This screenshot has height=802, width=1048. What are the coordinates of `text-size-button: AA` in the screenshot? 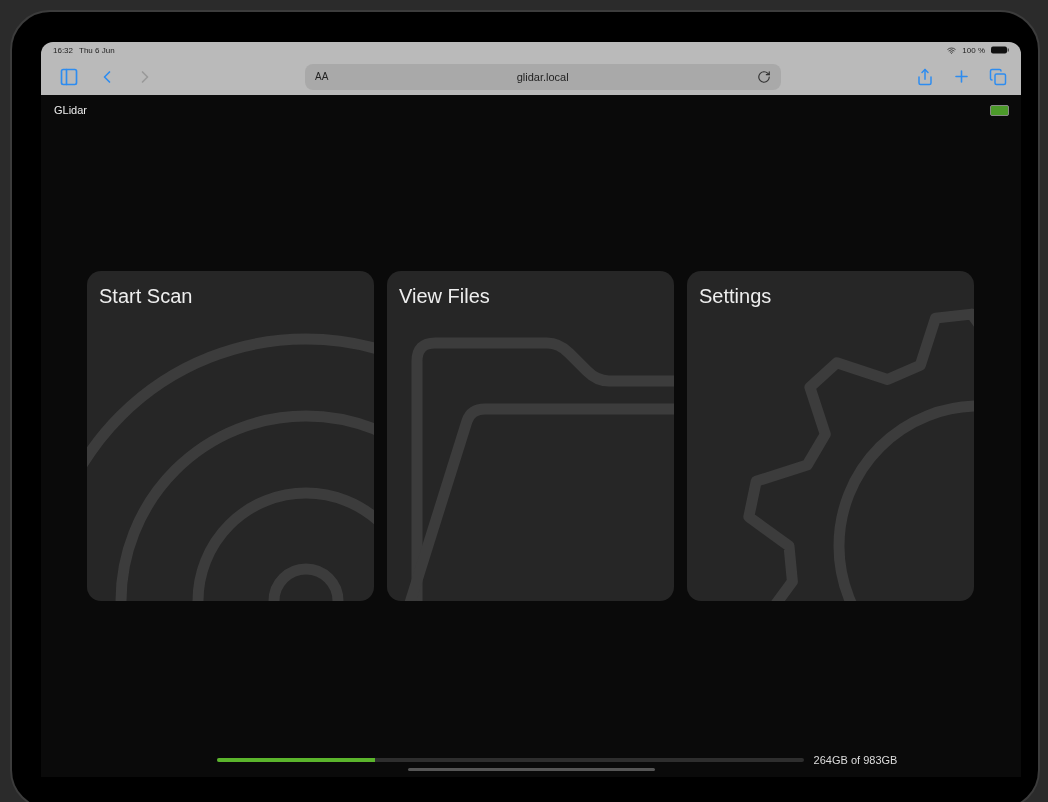 It's located at (322, 76).